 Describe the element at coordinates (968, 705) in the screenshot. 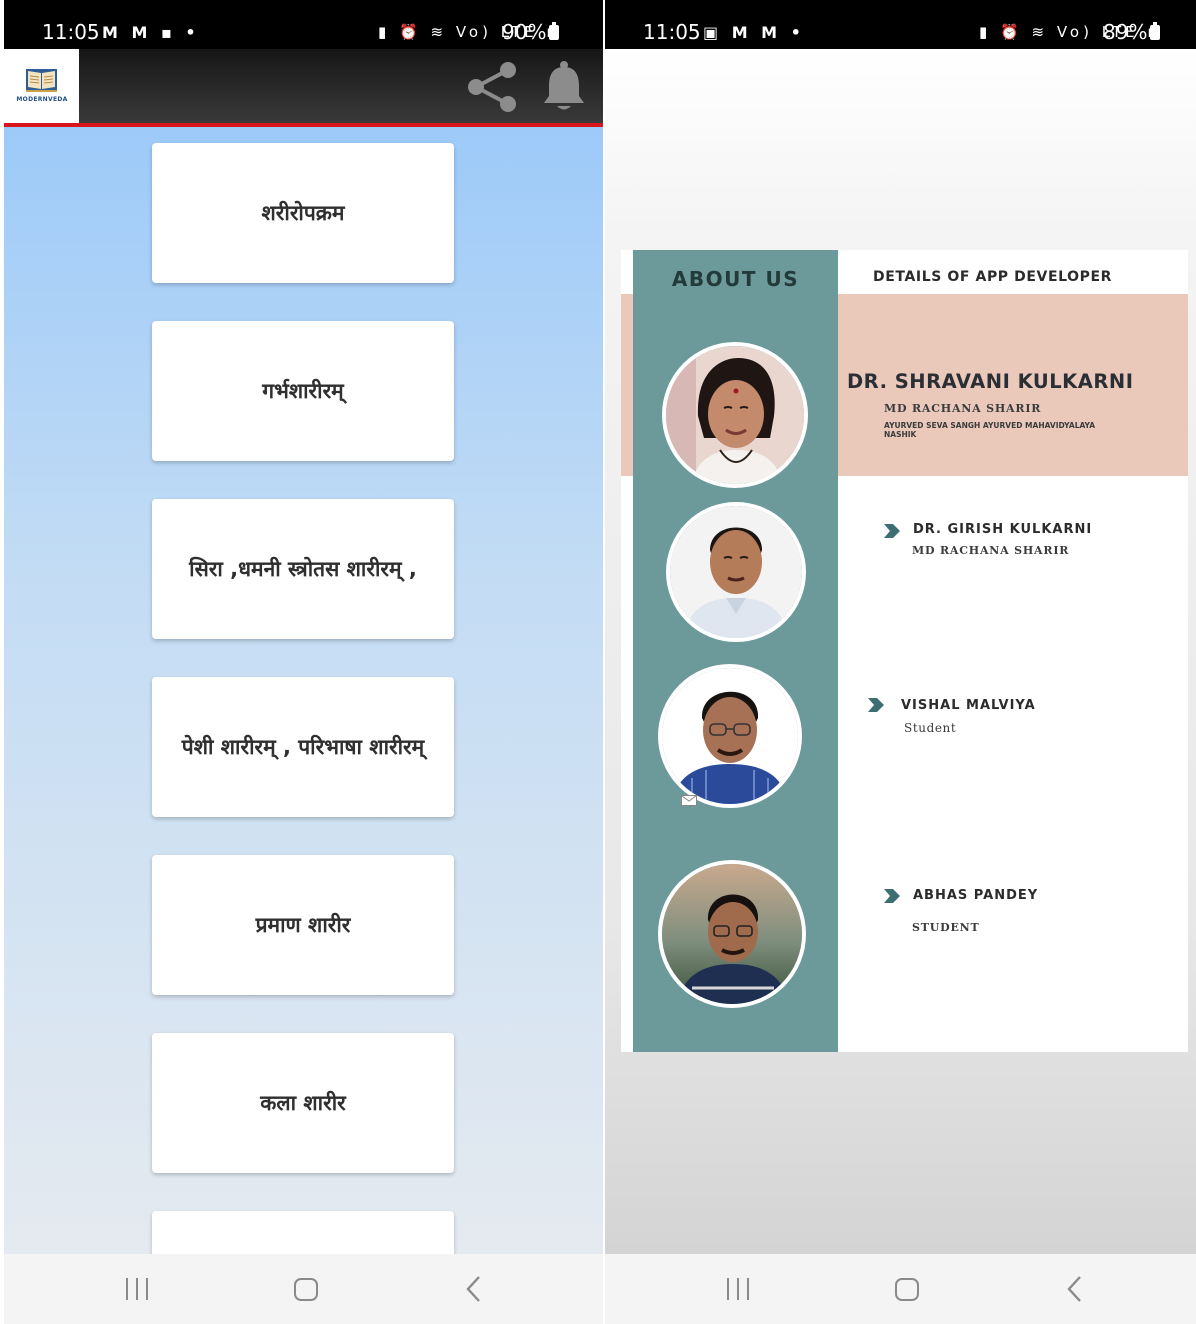

I see `member-name: VISHAL MALVIYA` at that location.